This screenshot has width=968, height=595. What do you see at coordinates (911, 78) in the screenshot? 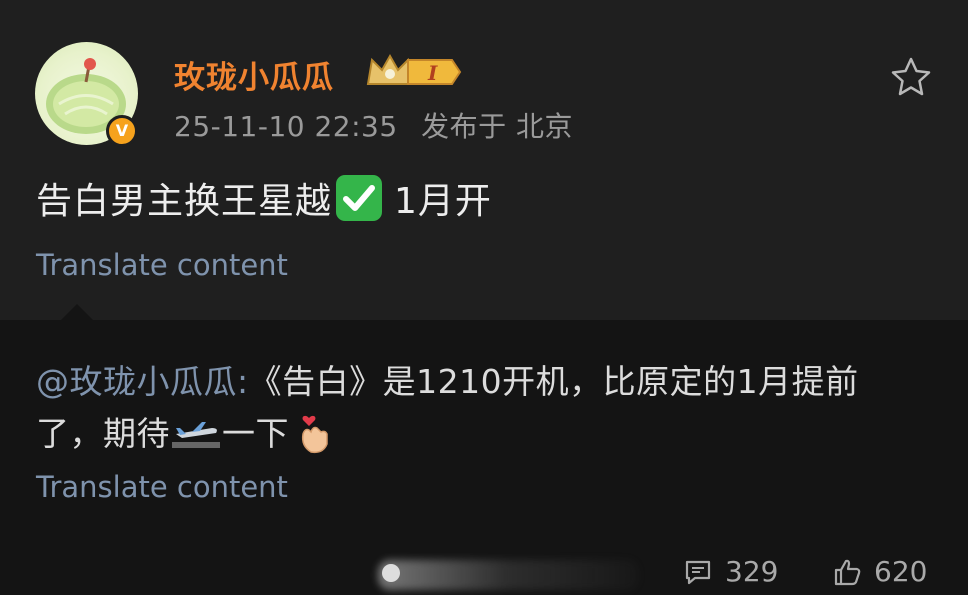
I see `star-icon` at bounding box center [911, 78].